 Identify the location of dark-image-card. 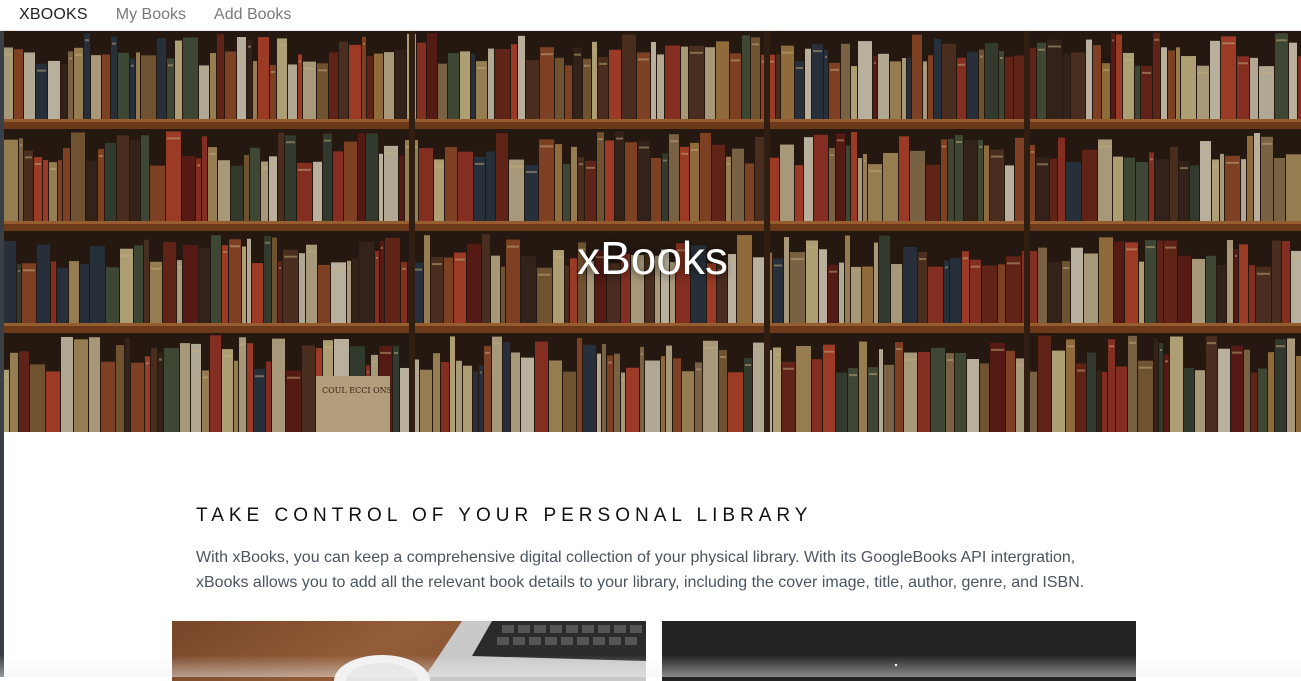
(899, 651).